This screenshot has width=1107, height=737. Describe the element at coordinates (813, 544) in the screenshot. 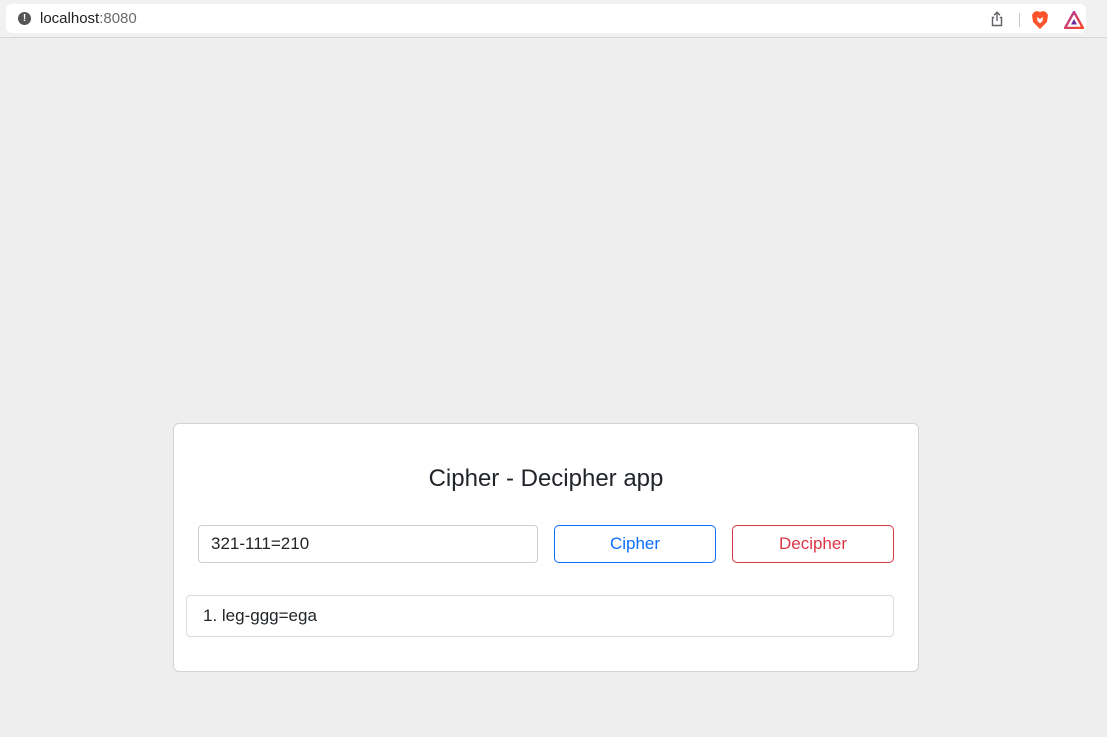

I see `decipher-button: Decipher` at that location.